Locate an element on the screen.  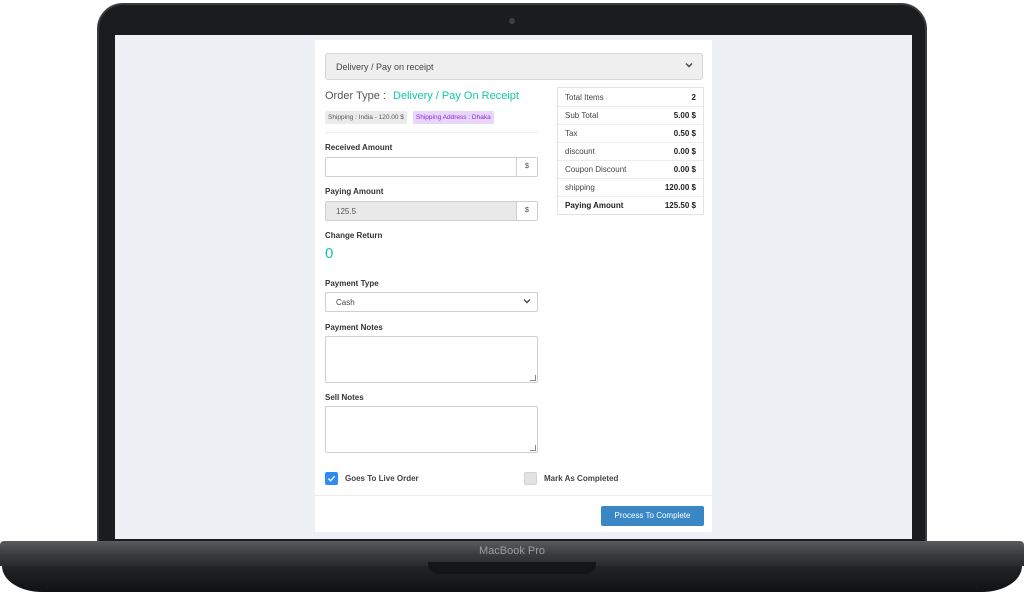
order-type-select-value: Delivery / Pay on receipt is located at coordinates (385, 67).